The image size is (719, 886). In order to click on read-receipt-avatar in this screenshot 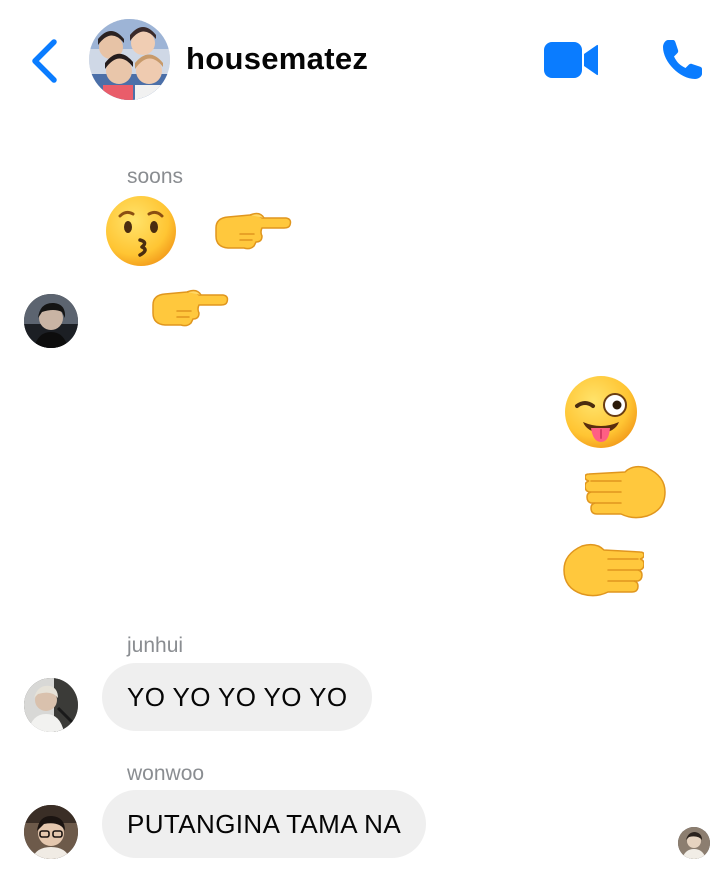, I will do `click(694, 843)`.